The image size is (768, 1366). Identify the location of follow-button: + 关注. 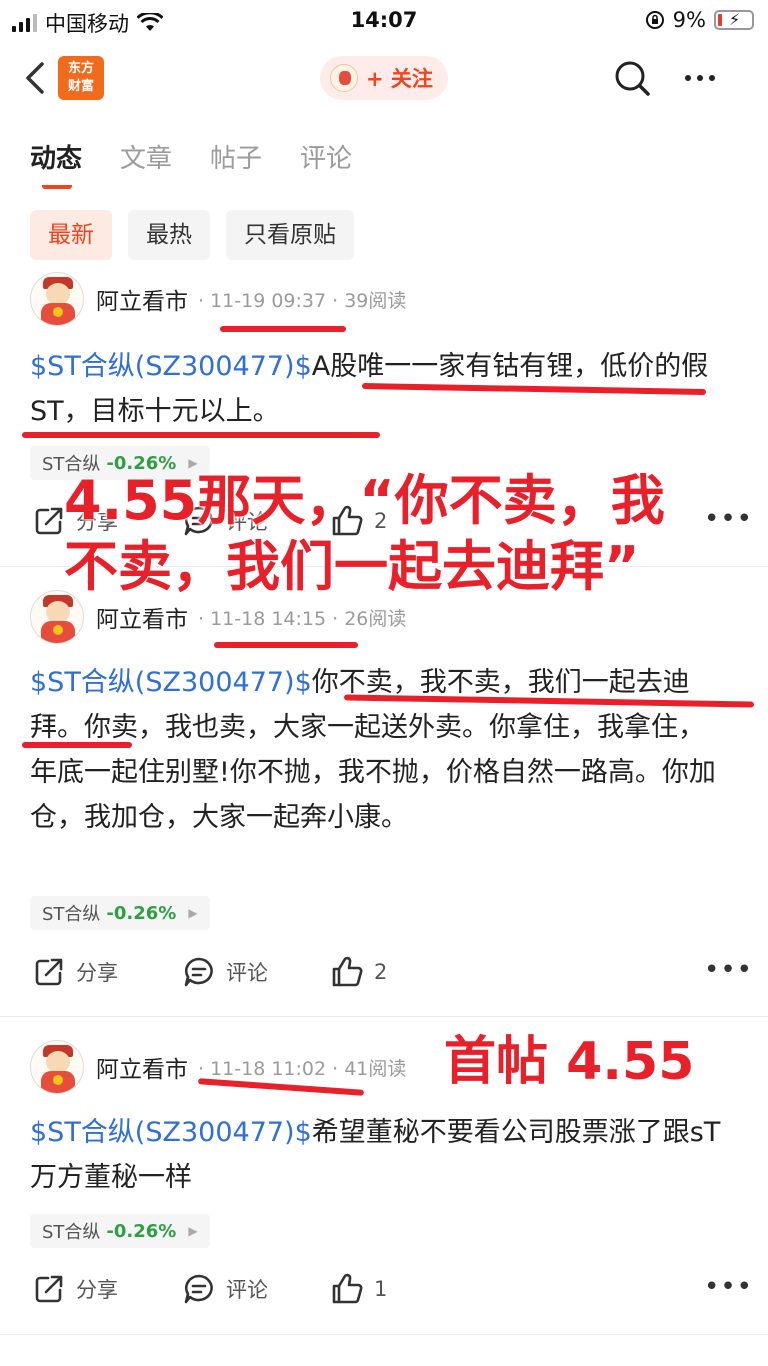
(384, 78).